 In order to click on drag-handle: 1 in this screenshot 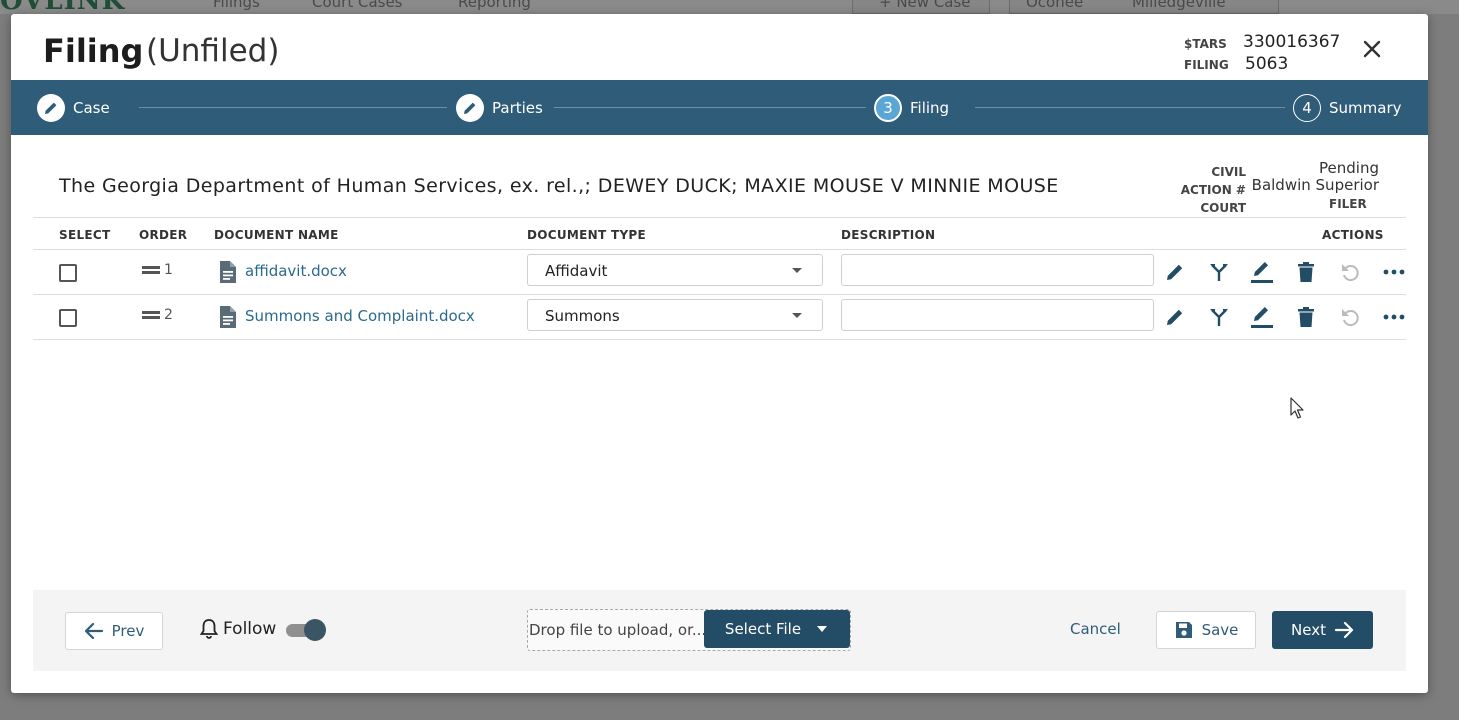, I will do `click(157, 270)`.